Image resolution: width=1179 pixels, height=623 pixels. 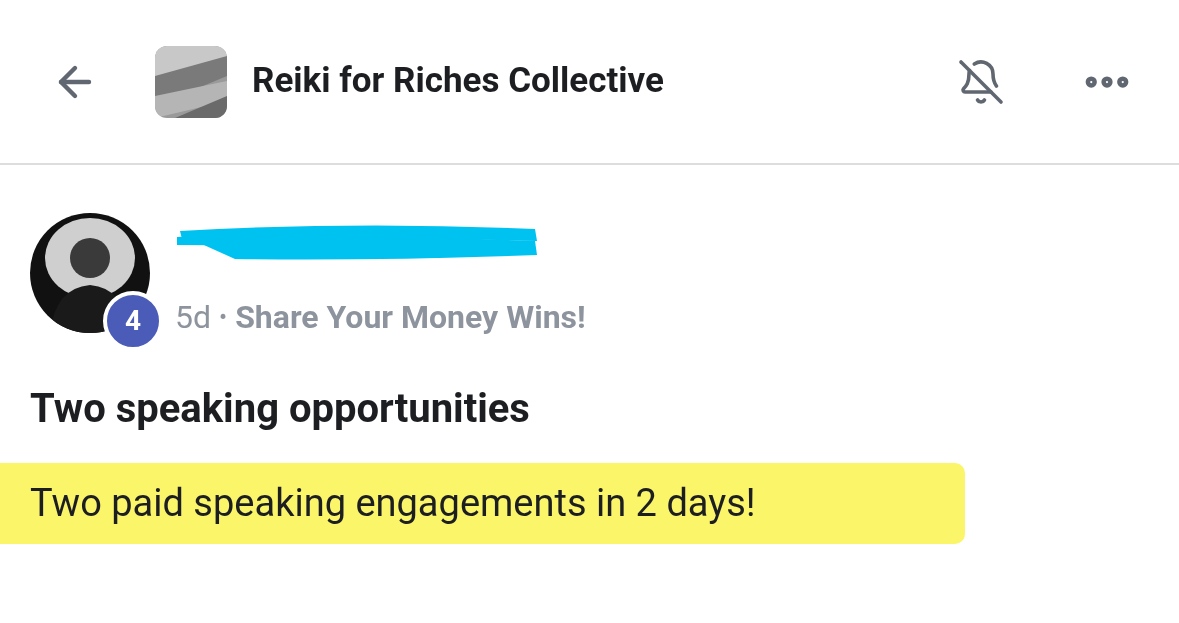 I want to click on post-time: 5d, so click(x=193, y=317).